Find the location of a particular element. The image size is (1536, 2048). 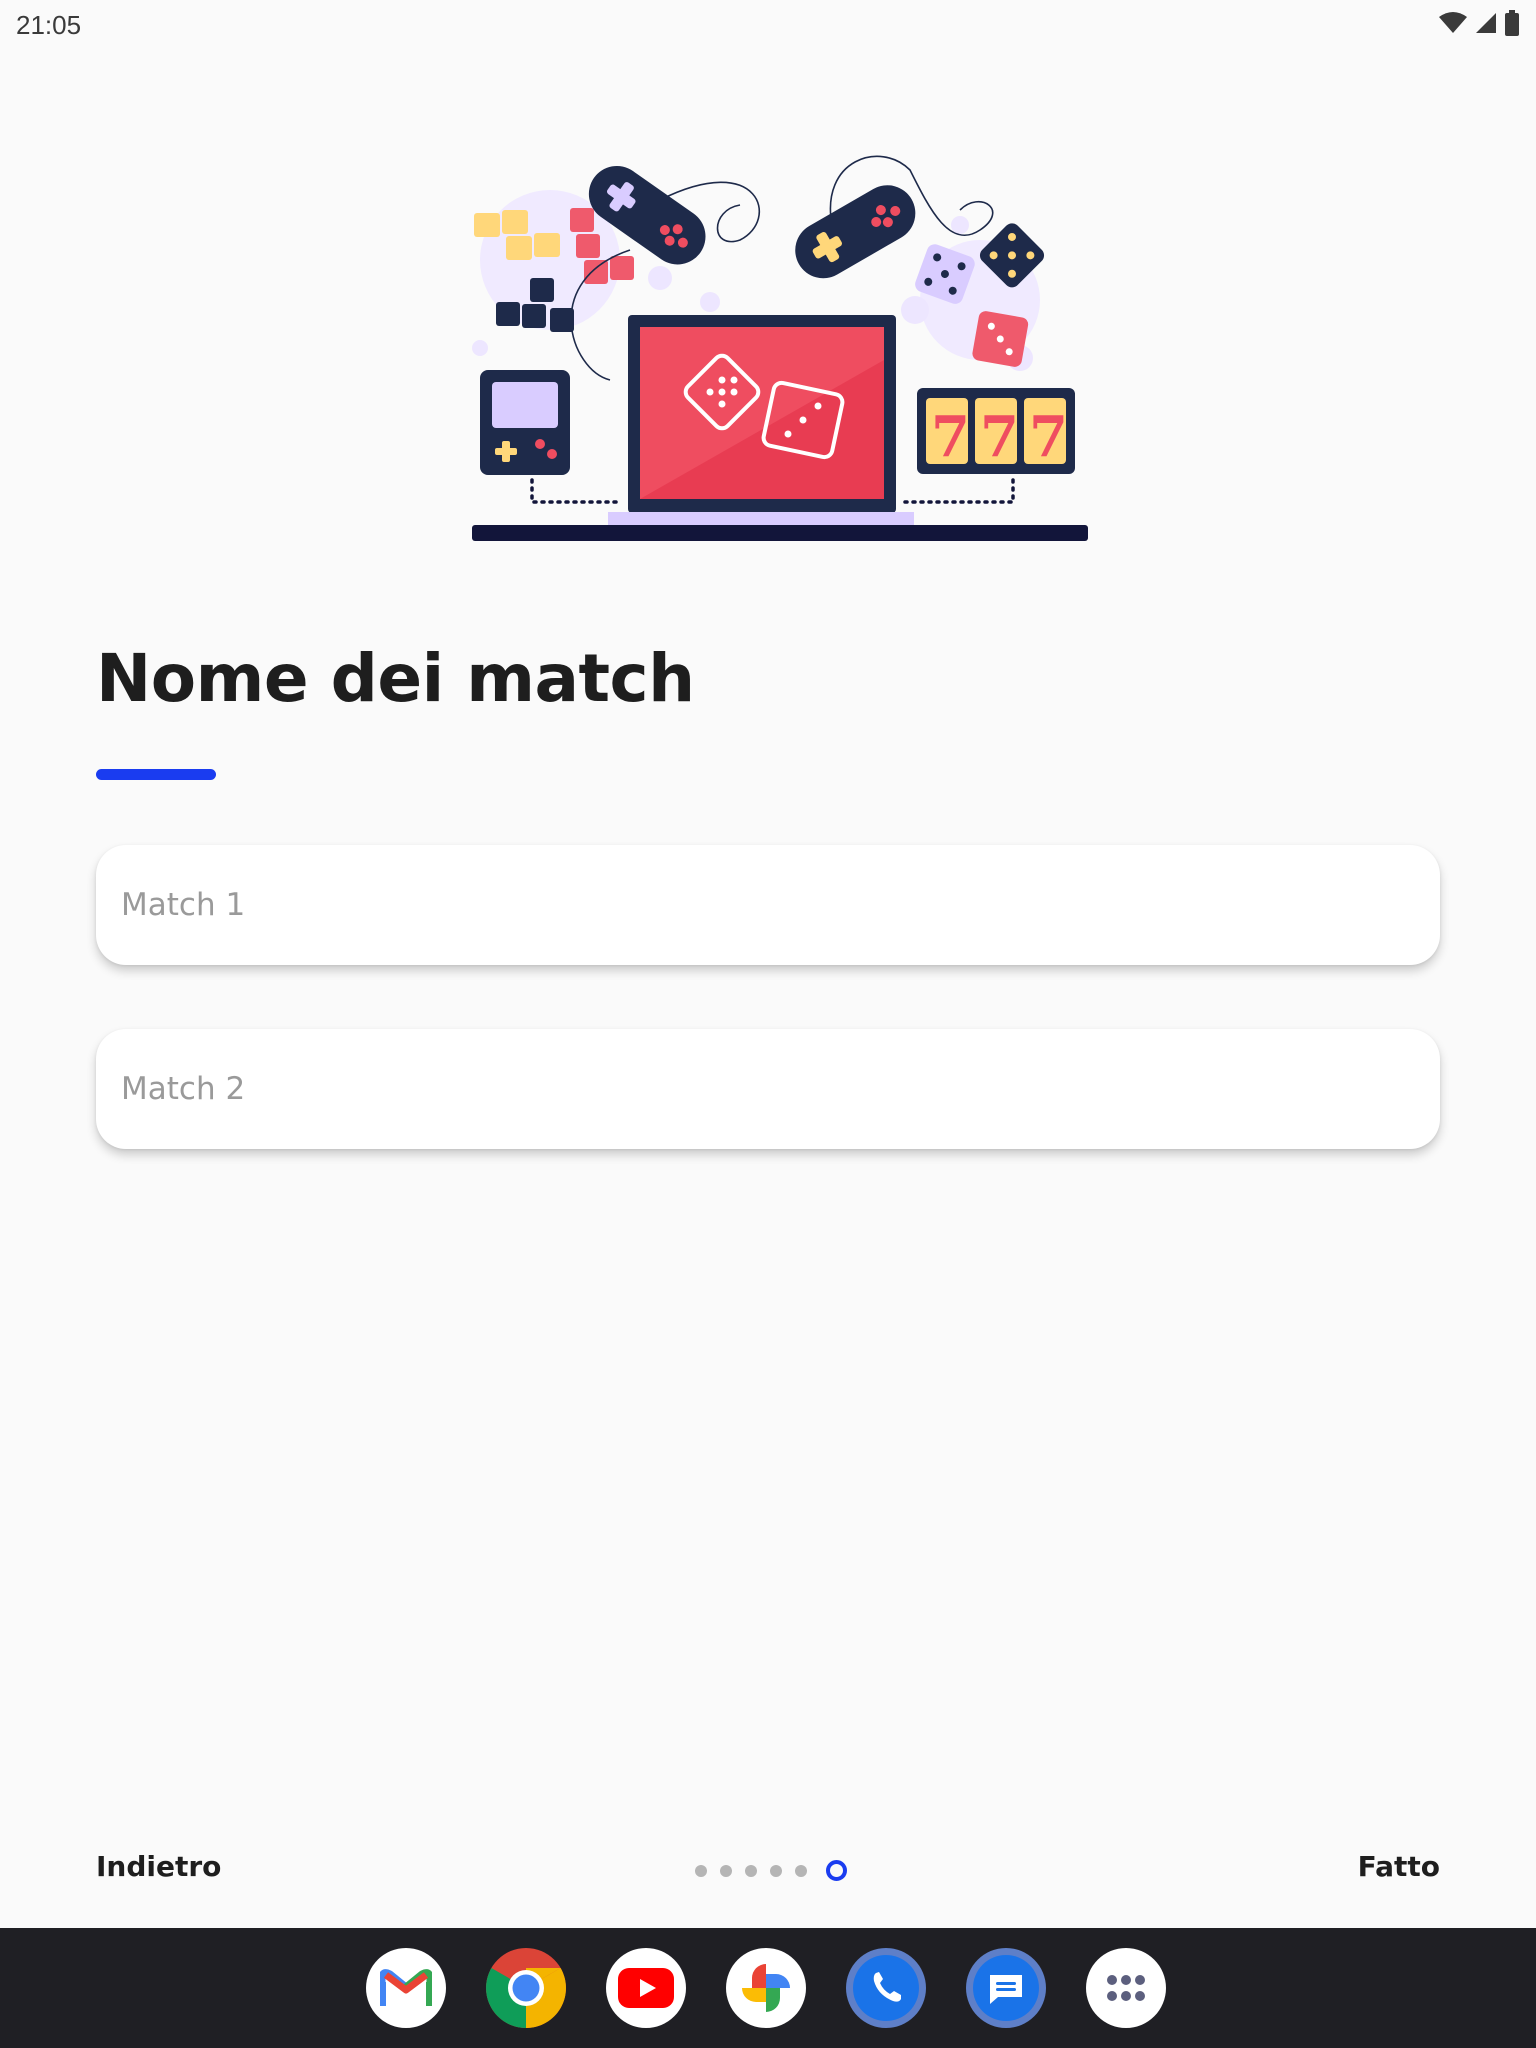

status-icons is located at coordinates (1479, 23).